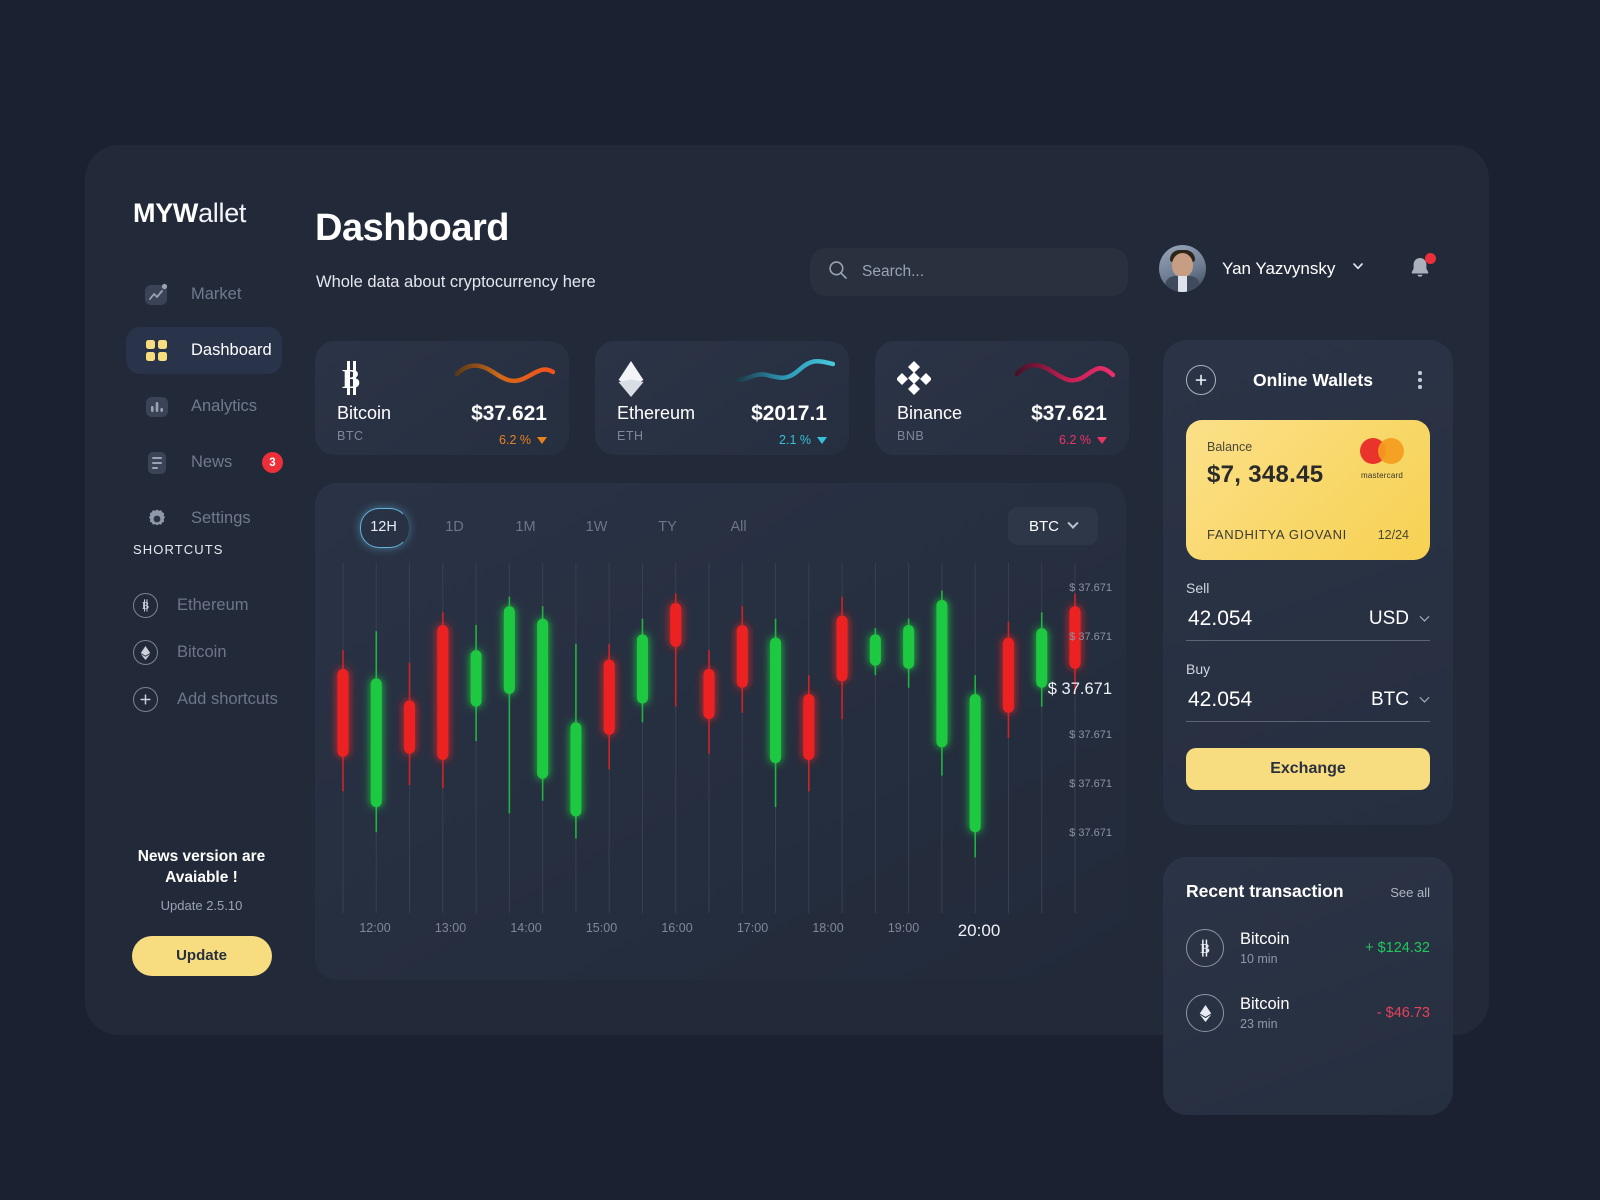 The height and width of the screenshot is (1200, 1600). Describe the element at coordinates (1308, 891) in the screenshot. I see `recent-header: Recent transaction See all` at that location.